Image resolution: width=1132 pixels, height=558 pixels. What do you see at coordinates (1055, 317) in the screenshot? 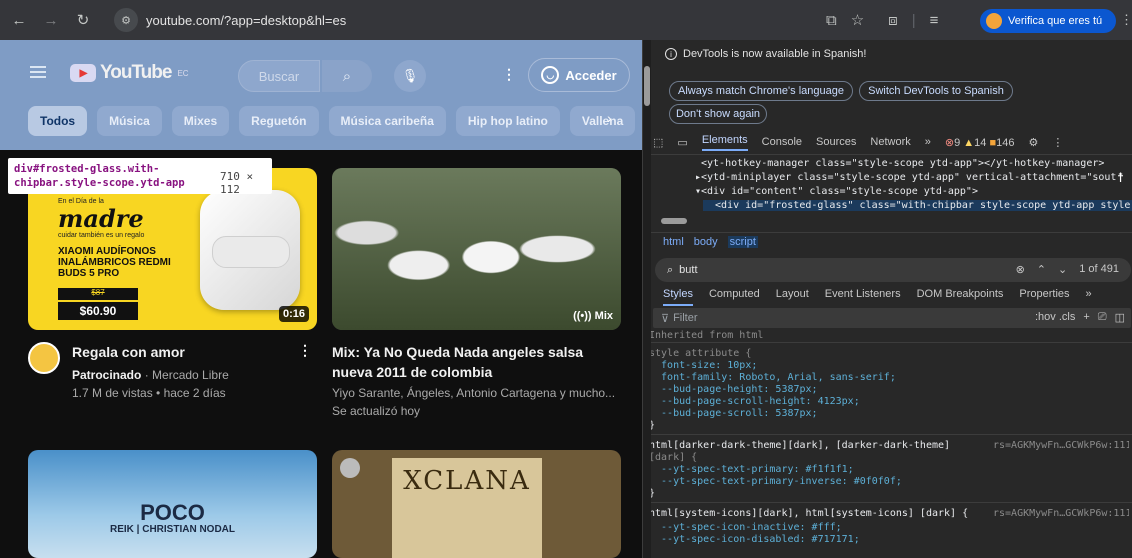
I see `filter-tools: :hov .cls` at bounding box center [1055, 317].